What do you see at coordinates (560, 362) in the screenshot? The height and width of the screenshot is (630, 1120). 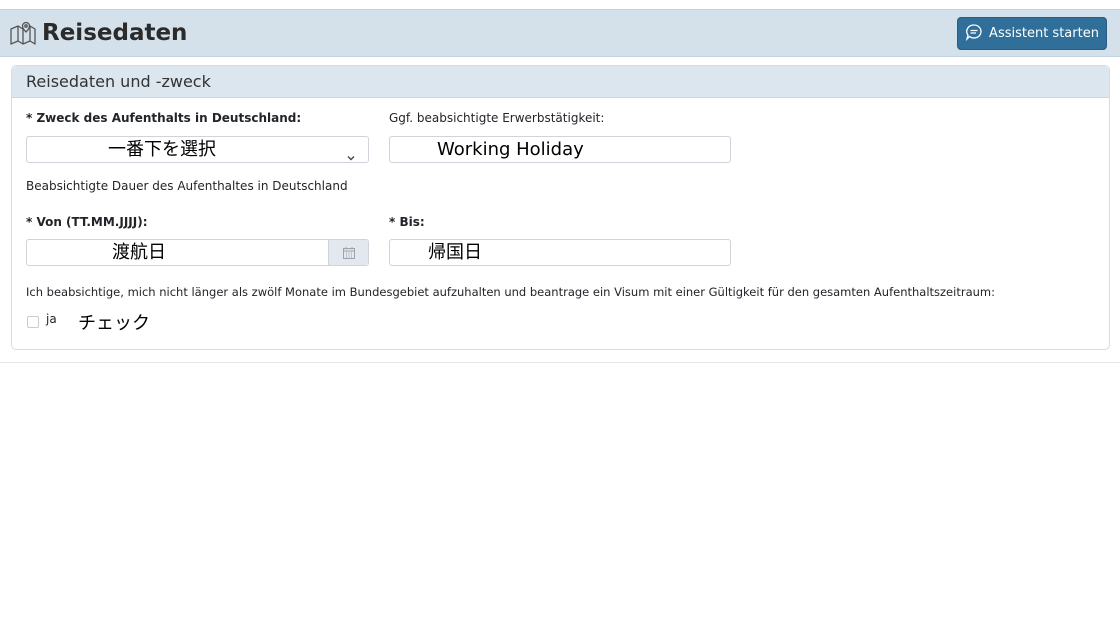 I see `divider` at bounding box center [560, 362].